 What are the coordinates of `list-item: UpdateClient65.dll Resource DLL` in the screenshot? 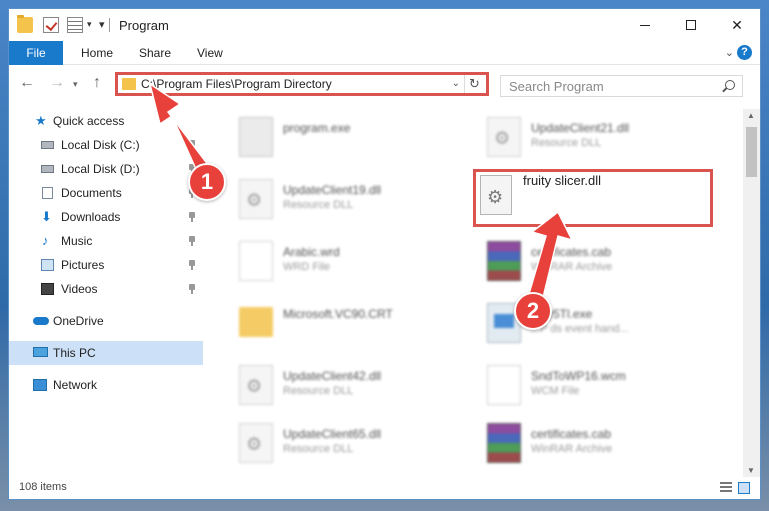 It's located at (329, 442).